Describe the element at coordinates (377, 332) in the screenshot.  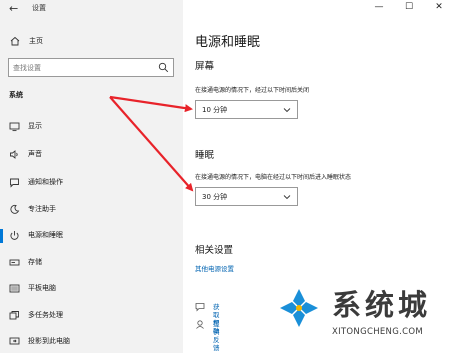
I see `watermark-subtext: XITONGCHENG.COM` at that location.